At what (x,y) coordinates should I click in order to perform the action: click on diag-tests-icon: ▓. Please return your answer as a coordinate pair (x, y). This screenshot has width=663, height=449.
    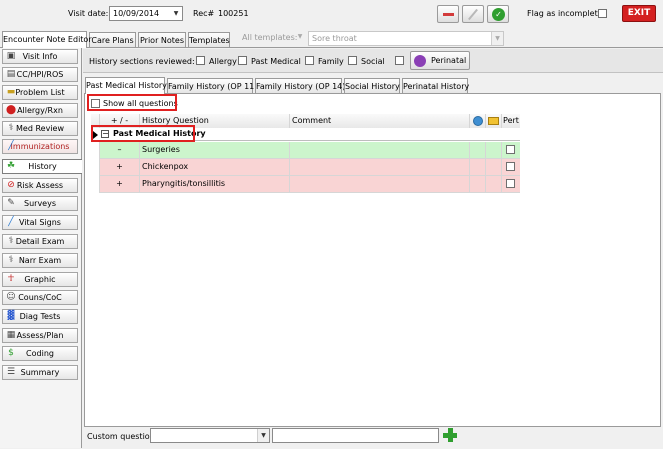
    Looking at the image, I should click on (11, 316).